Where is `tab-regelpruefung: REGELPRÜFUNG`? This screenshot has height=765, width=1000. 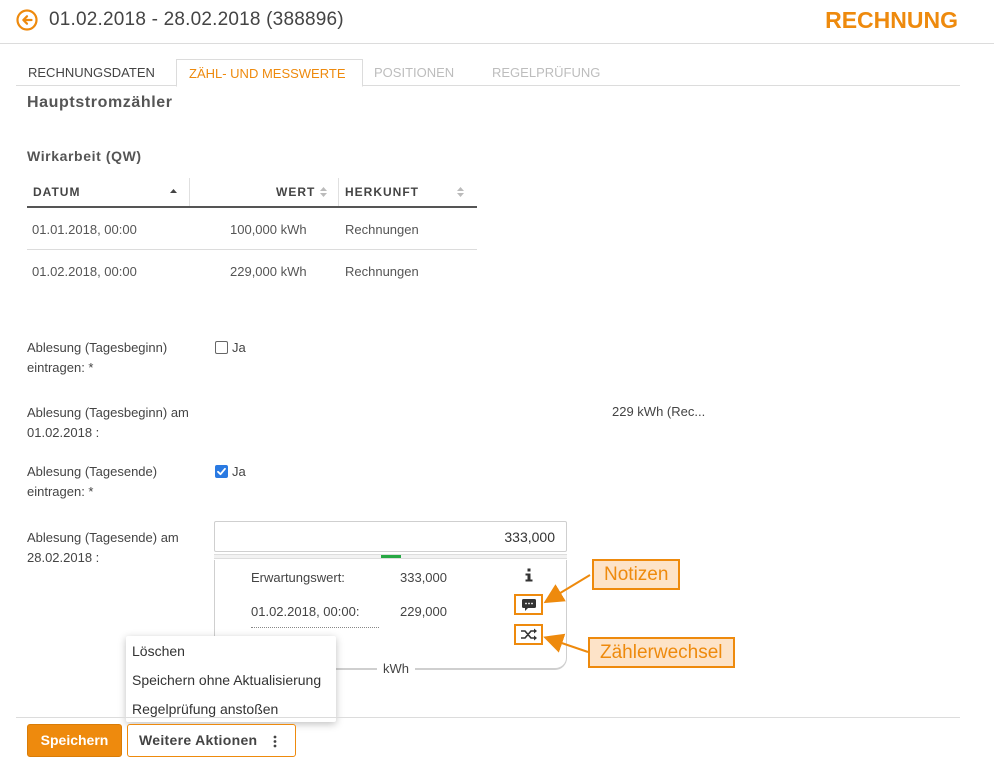
tab-regelpruefung: REGELPRÜFUNG is located at coordinates (546, 72).